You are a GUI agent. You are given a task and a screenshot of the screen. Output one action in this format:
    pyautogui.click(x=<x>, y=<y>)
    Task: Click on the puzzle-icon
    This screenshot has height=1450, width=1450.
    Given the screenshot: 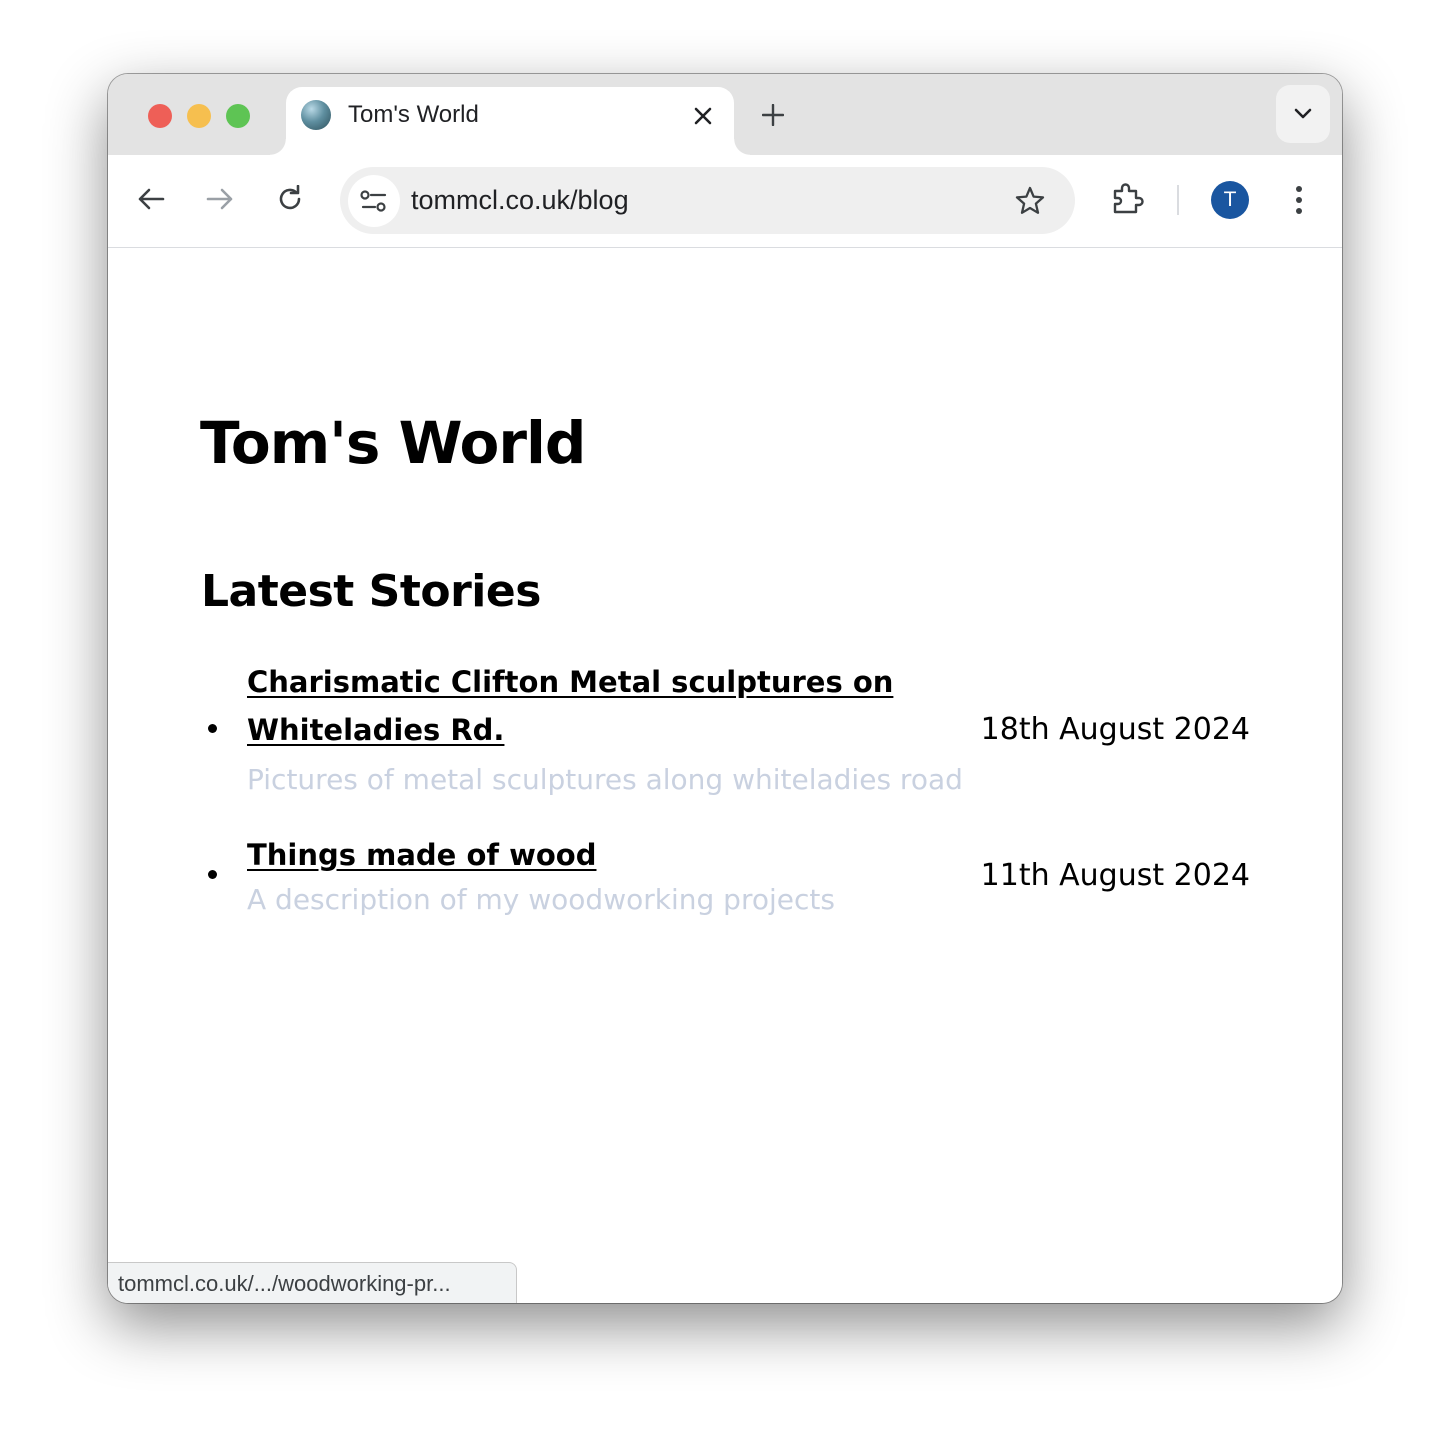 What is the action you would take?
    pyautogui.click(x=1127, y=199)
    